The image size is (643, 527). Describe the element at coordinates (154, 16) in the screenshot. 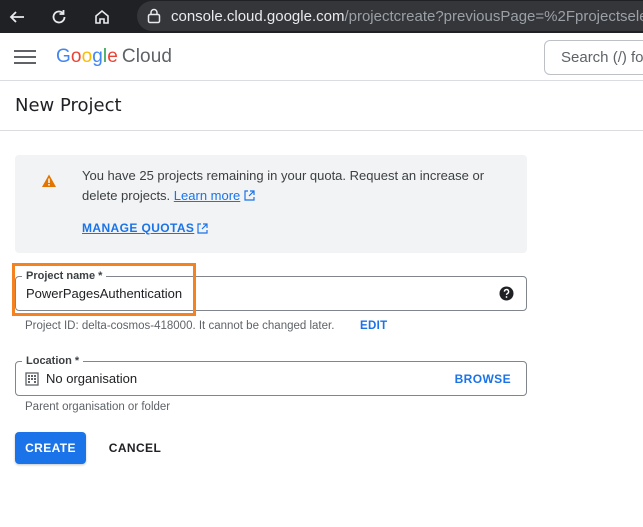

I see `site-info-icon` at that location.